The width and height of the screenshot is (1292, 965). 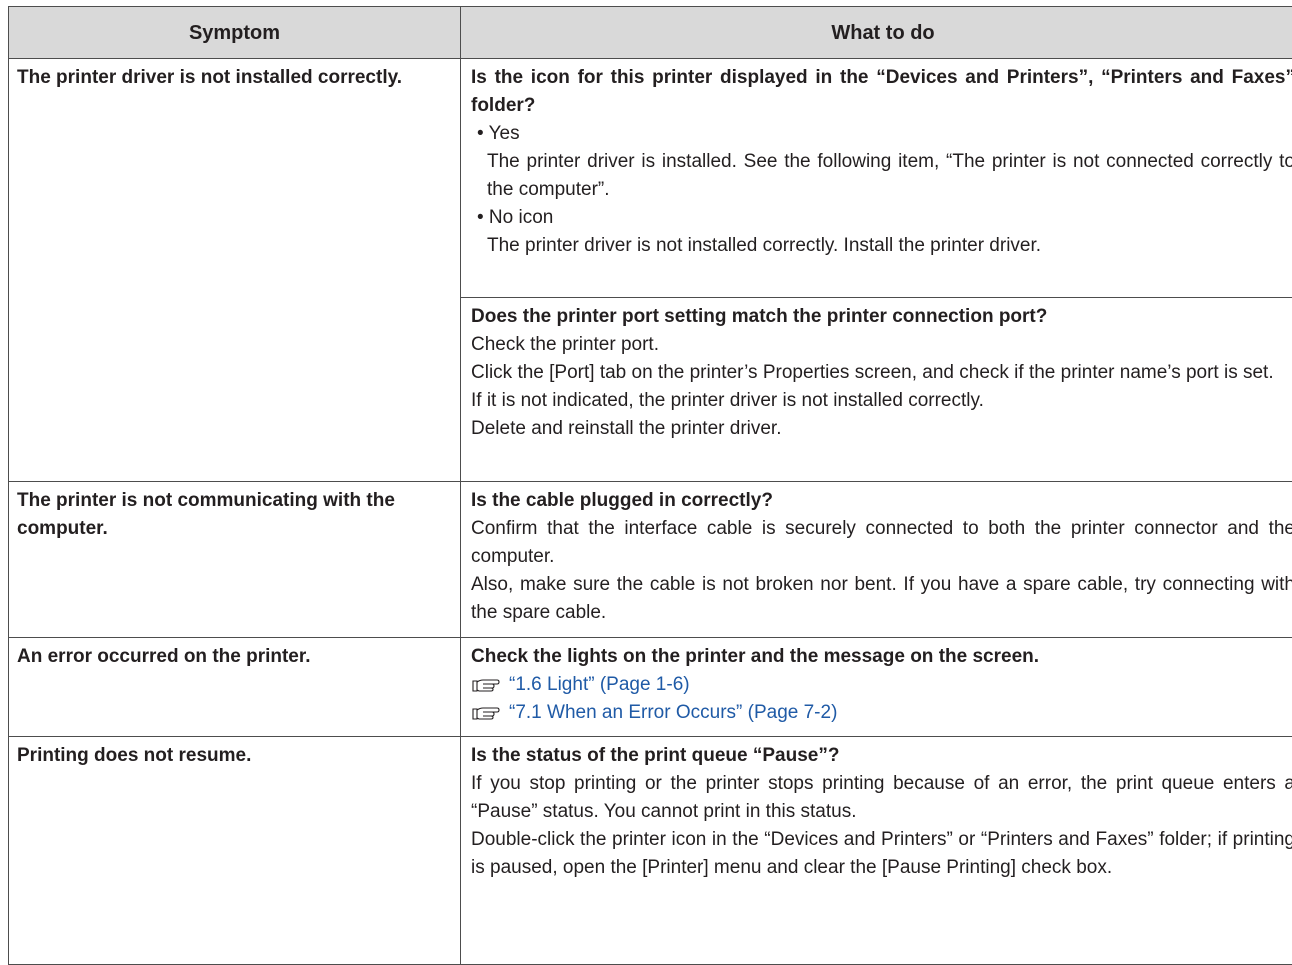 What do you see at coordinates (881, 713) in the screenshot?
I see `reference-link: “7.1 When an Error Occurs” (Page 7-2)` at bounding box center [881, 713].